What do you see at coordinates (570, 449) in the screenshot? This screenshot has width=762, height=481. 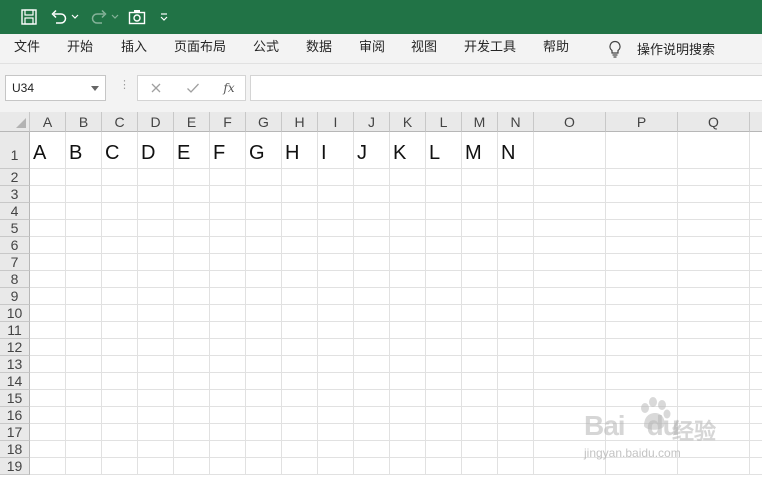 I see `cell-o18` at bounding box center [570, 449].